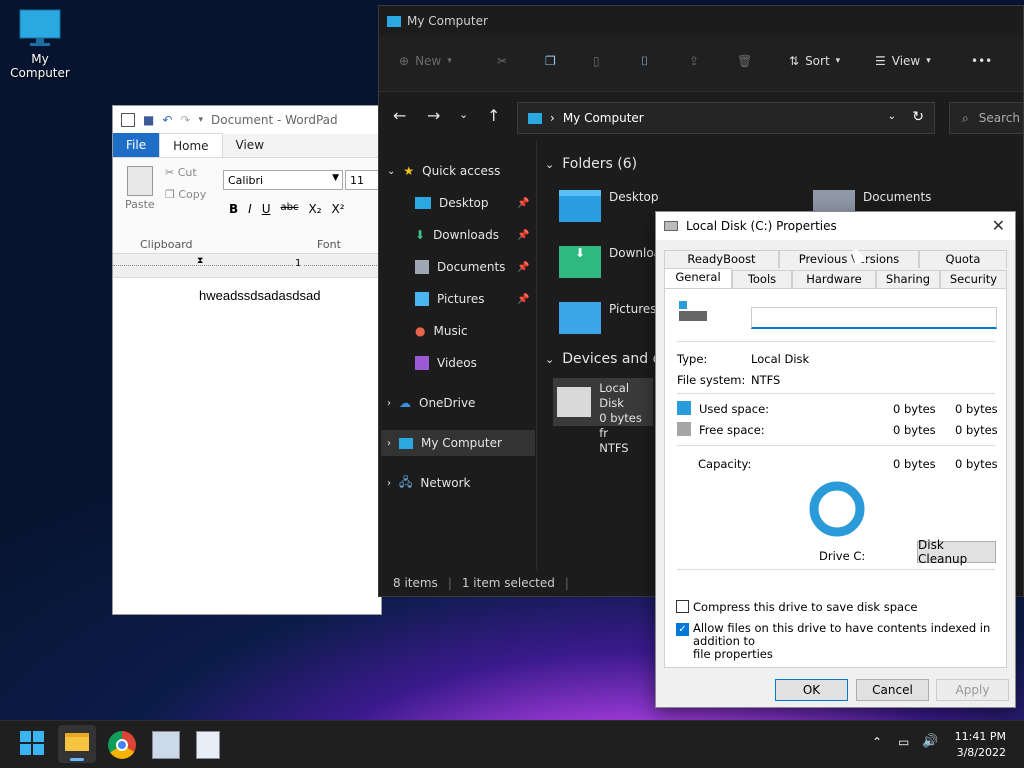  Describe the element at coordinates (166, 745) in the screenshot. I see `photos-icon` at that location.